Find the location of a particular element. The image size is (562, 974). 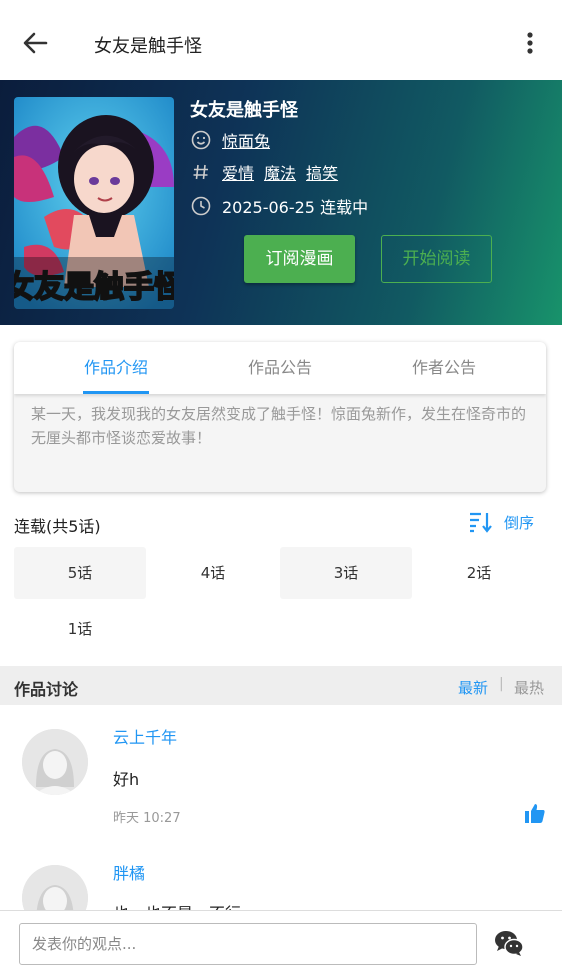

tag-link: 魔法 is located at coordinates (280, 172).